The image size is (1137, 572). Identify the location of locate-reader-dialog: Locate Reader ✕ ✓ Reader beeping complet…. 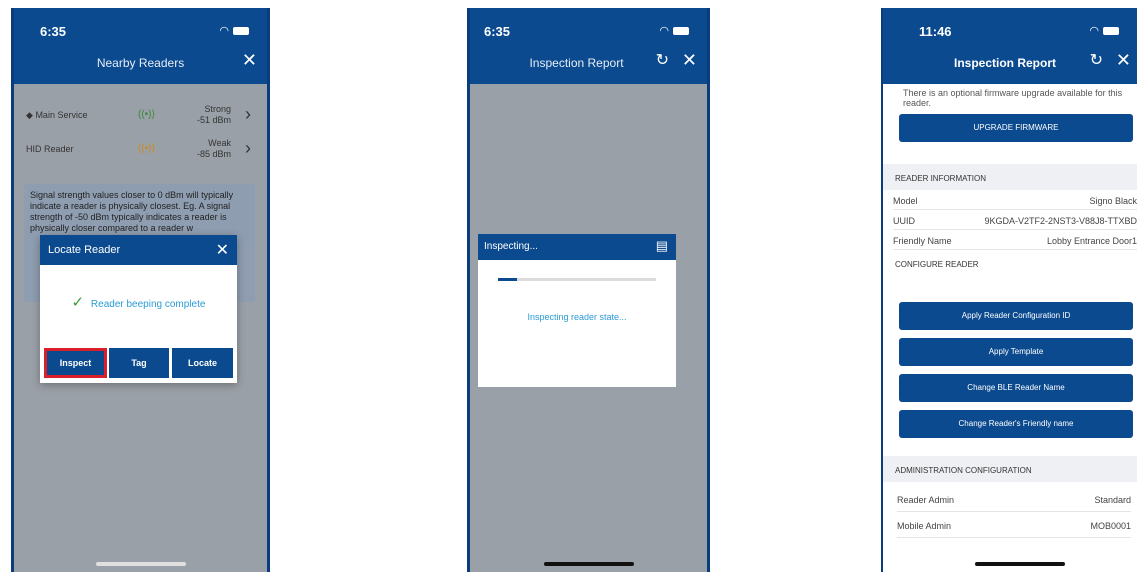
(138, 309).